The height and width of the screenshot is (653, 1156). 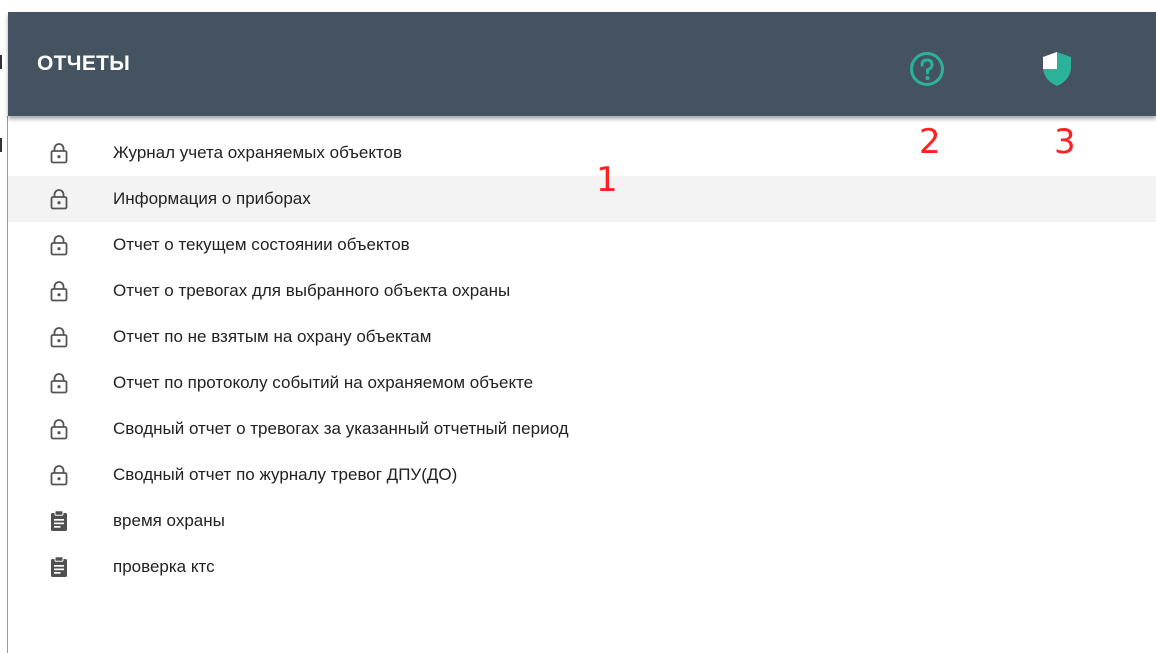 What do you see at coordinates (582, 153) in the screenshot?
I see `report-item: Журнал учета охраняемых объектов` at bounding box center [582, 153].